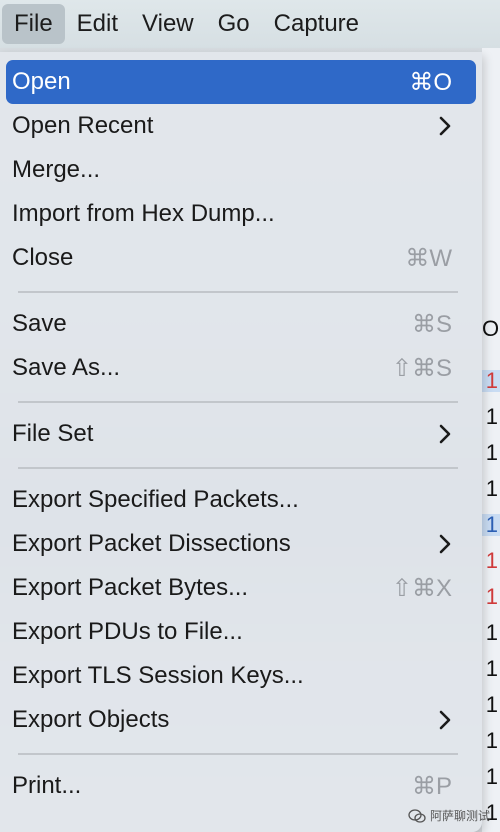  What do you see at coordinates (33, 24) in the screenshot?
I see `menu-file: File` at bounding box center [33, 24].